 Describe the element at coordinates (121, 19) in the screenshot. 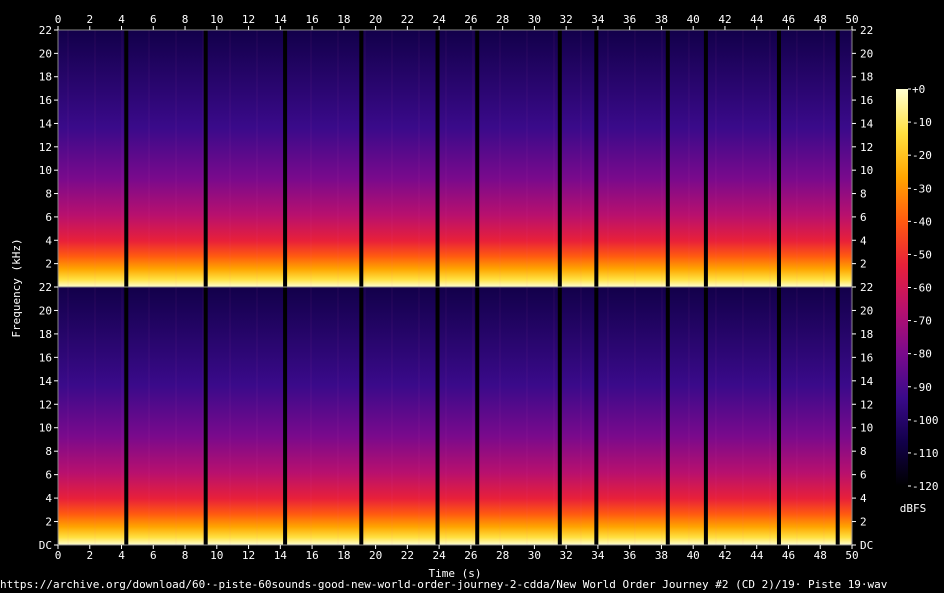

I see `x-tick-label-top: 4` at that location.